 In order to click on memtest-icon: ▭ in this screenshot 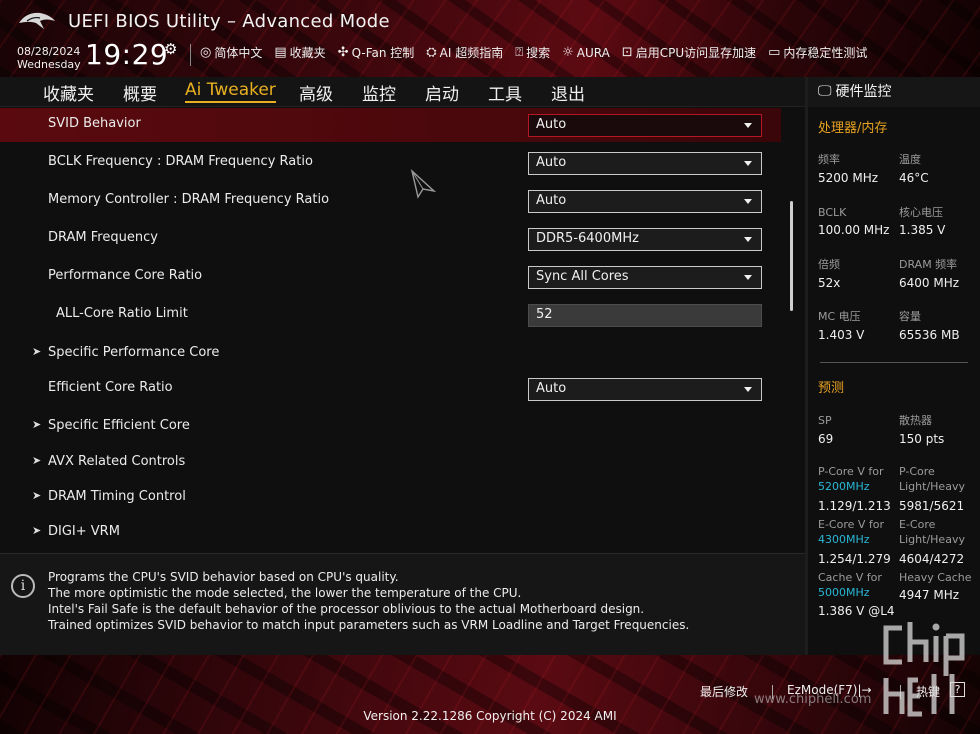, I will do `click(774, 52)`.